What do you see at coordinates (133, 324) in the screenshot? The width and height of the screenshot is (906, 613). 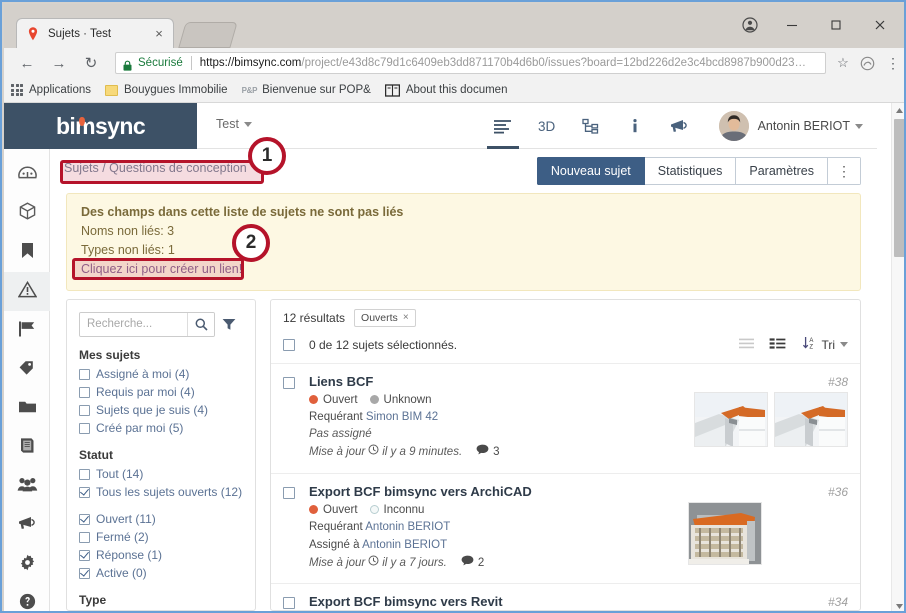 I see `search-input` at bounding box center [133, 324].